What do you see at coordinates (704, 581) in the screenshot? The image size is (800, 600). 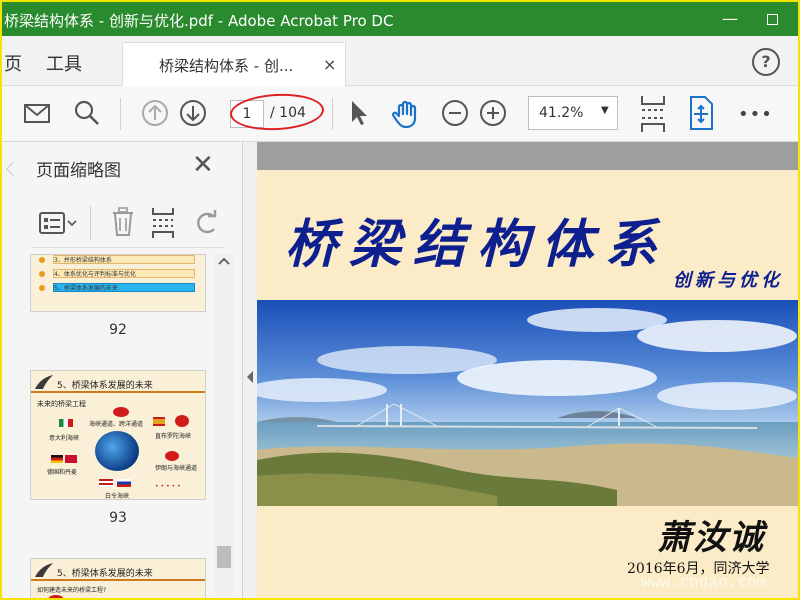 I see `watermark: www.cndao.com` at bounding box center [704, 581].